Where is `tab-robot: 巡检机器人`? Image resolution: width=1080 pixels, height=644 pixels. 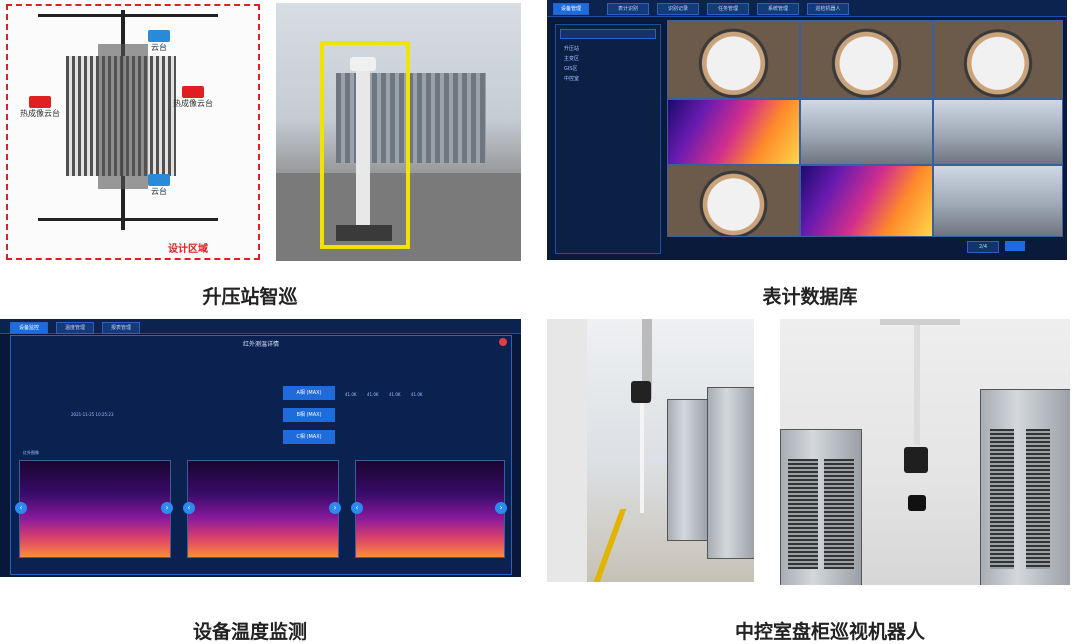
tab-robot: 巡检机器人 is located at coordinates (828, 9).